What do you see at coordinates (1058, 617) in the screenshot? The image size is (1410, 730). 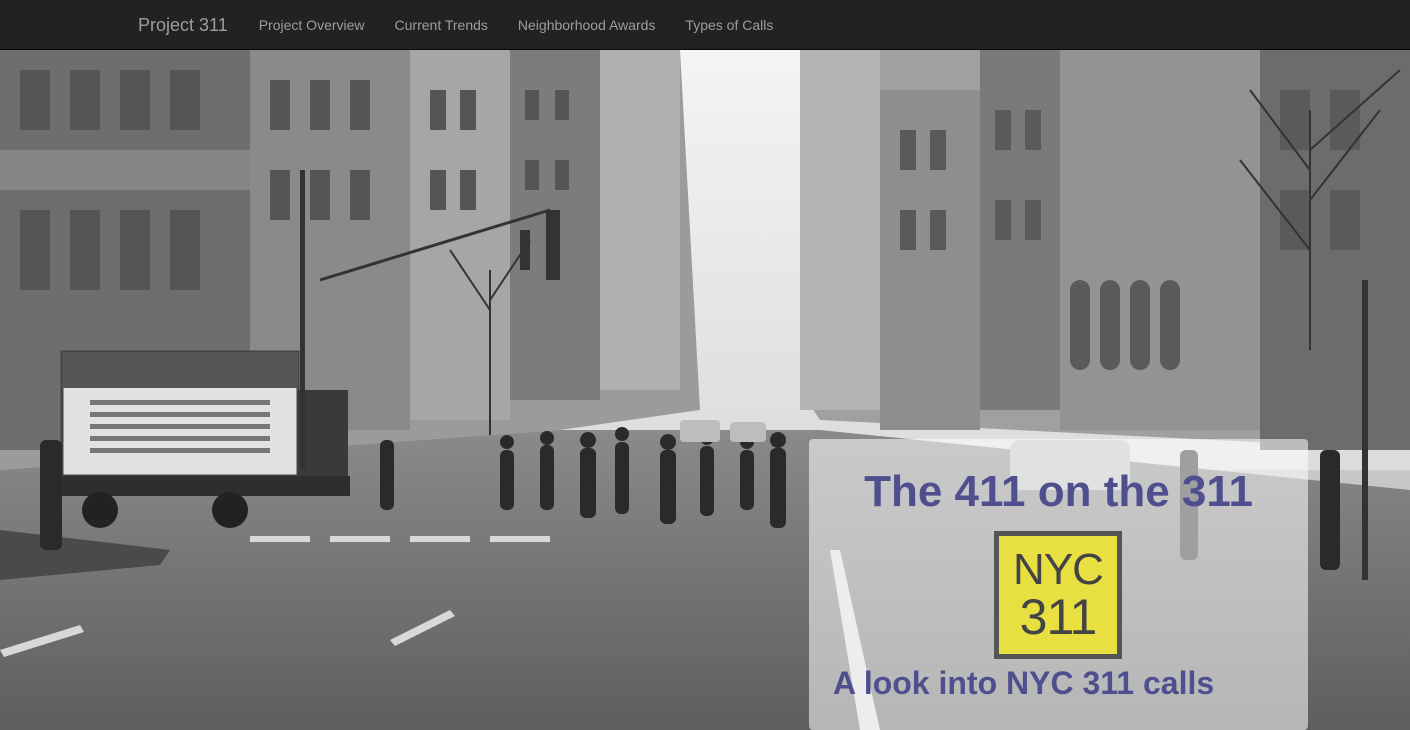 I see `logo-text-311: 311` at bounding box center [1058, 617].